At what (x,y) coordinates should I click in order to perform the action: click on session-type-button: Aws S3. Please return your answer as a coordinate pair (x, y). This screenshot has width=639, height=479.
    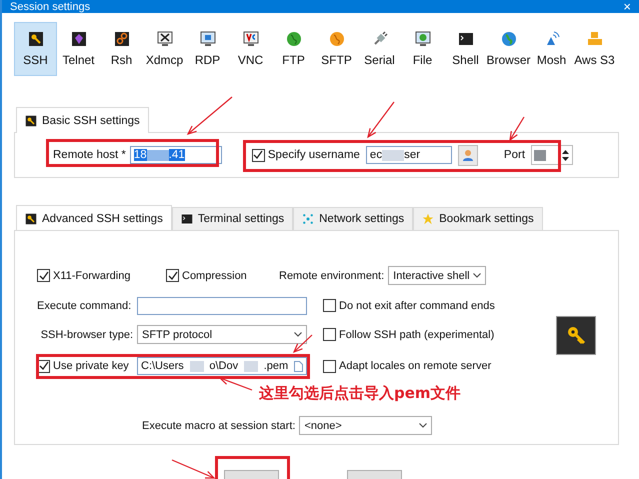
    Looking at the image, I should click on (594, 49).